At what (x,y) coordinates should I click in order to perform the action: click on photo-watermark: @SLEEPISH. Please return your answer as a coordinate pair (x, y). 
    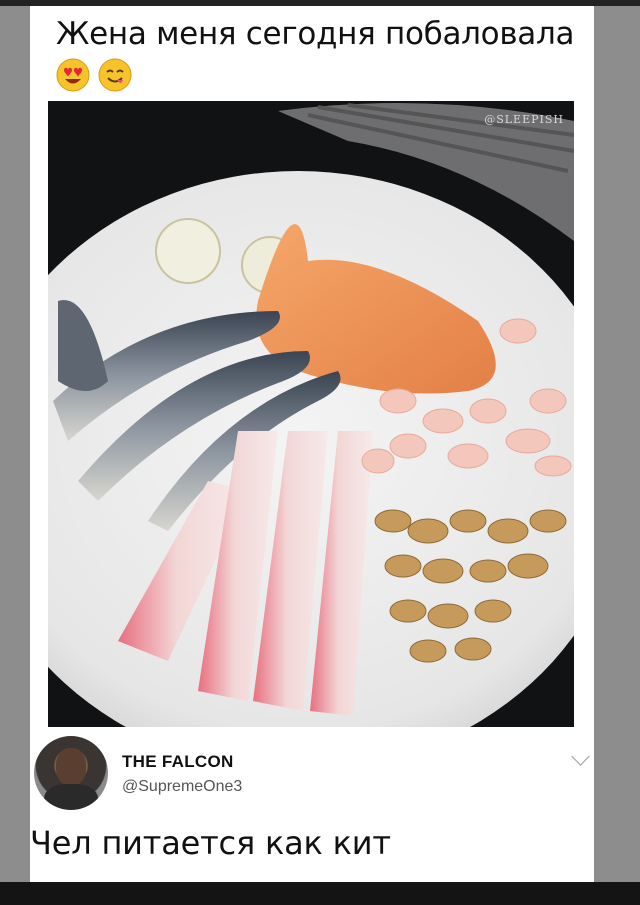
    Looking at the image, I should click on (524, 119).